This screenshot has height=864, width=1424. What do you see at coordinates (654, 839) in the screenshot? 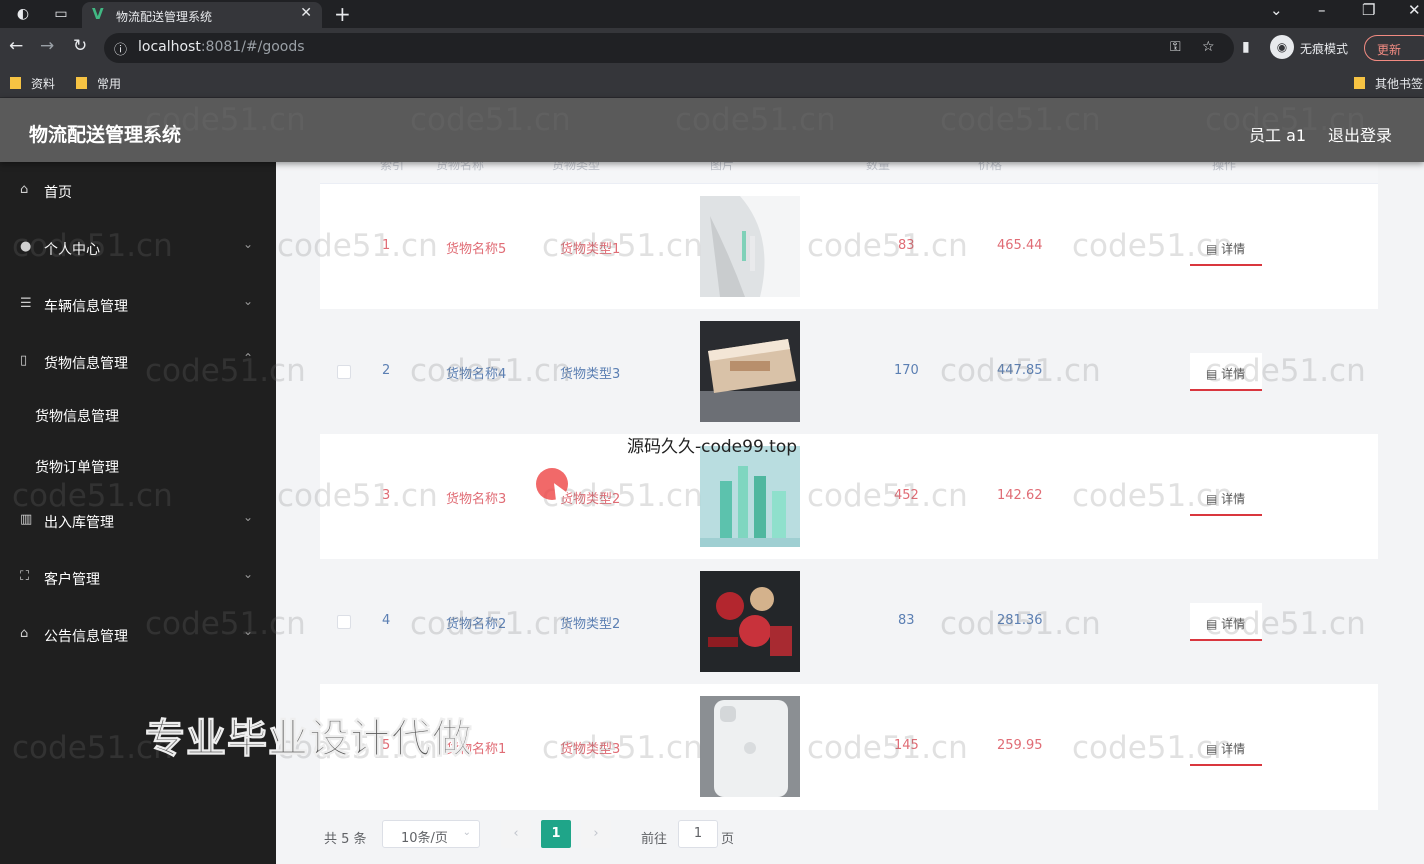
I see `goto-label: 前往` at bounding box center [654, 839].